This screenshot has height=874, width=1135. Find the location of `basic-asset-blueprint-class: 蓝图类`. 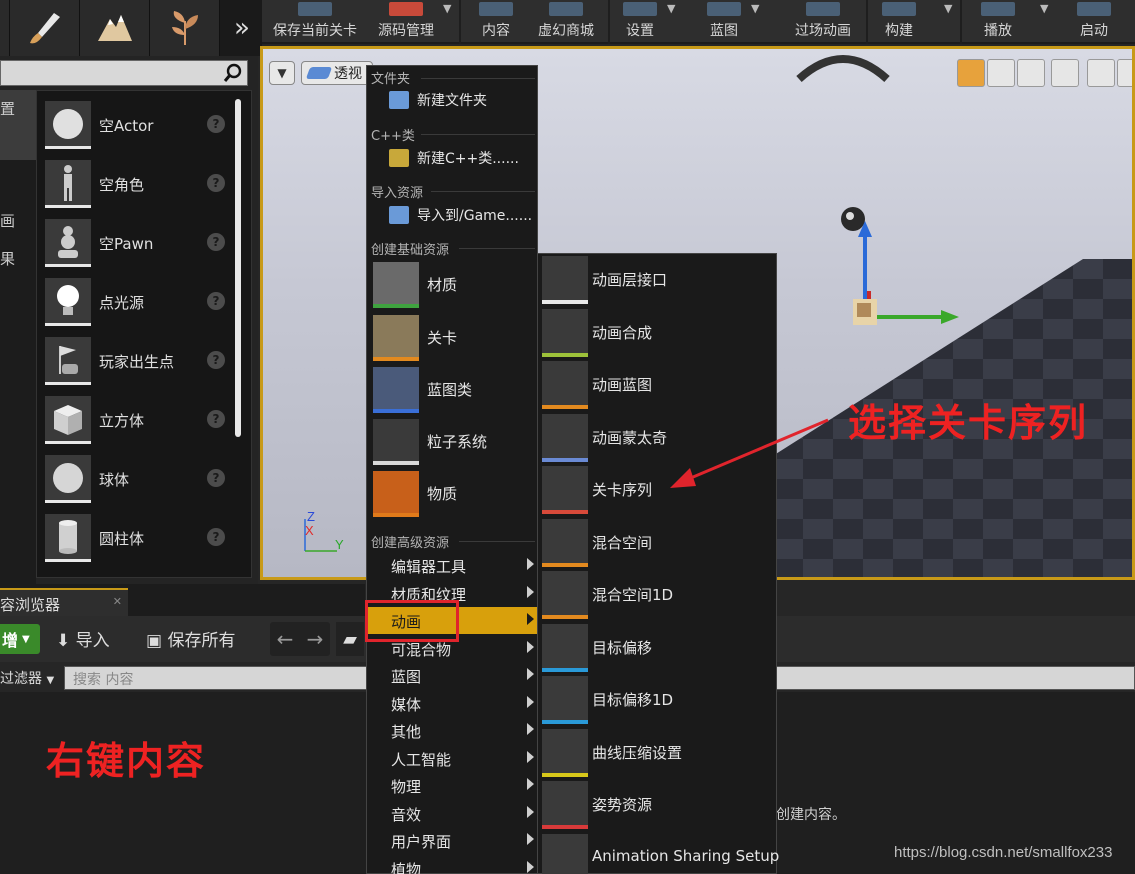

basic-asset-blueprint-class: 蓝图类 is located at coordinates (453, 390).